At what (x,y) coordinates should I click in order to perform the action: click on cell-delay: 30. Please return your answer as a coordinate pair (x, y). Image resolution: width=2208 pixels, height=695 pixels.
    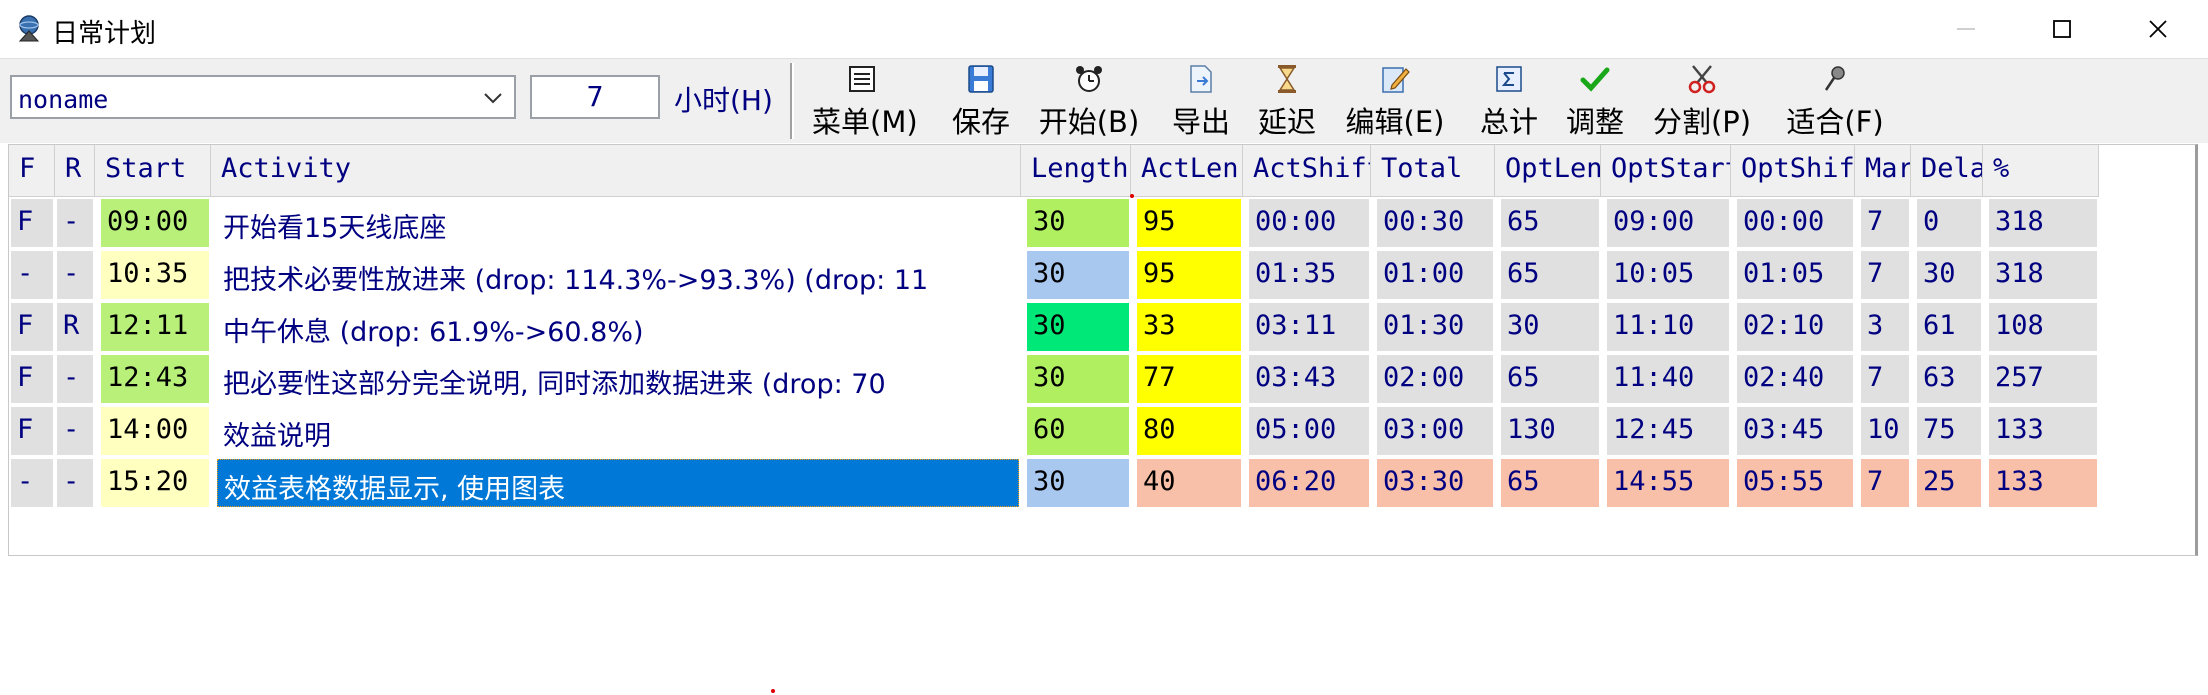
    Looking at the image, I should click on (1949, 275).